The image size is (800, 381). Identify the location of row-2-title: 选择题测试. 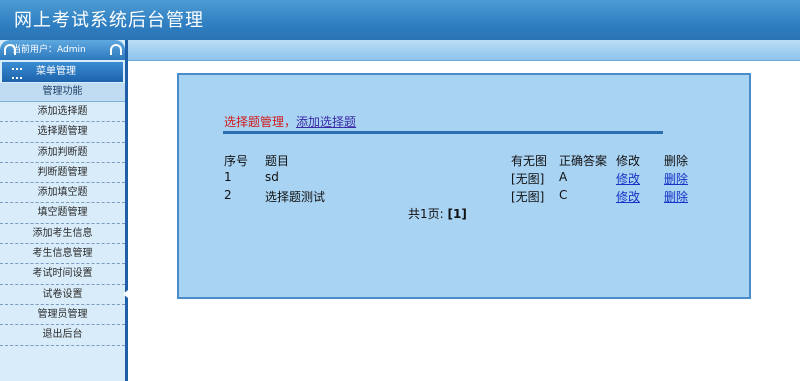
(295, 197).